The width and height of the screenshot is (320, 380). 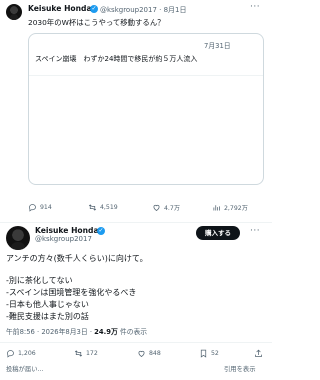 I want to click on subscribe-button: 購入する, so click(x=218, y=233).